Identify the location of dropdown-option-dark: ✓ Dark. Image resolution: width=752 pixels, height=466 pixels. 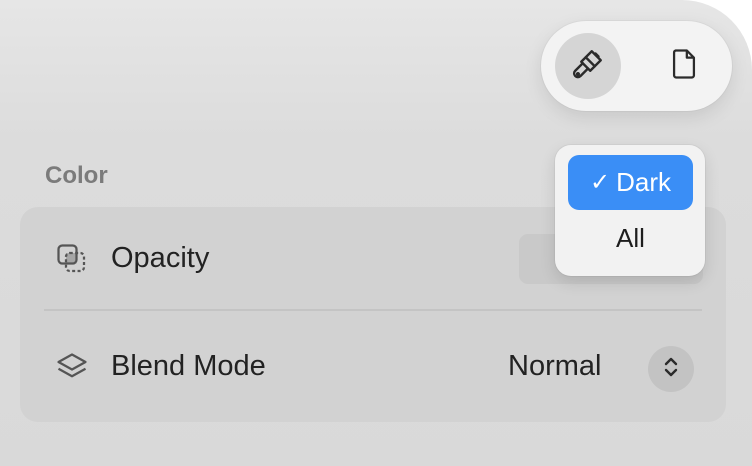
(630, 182).